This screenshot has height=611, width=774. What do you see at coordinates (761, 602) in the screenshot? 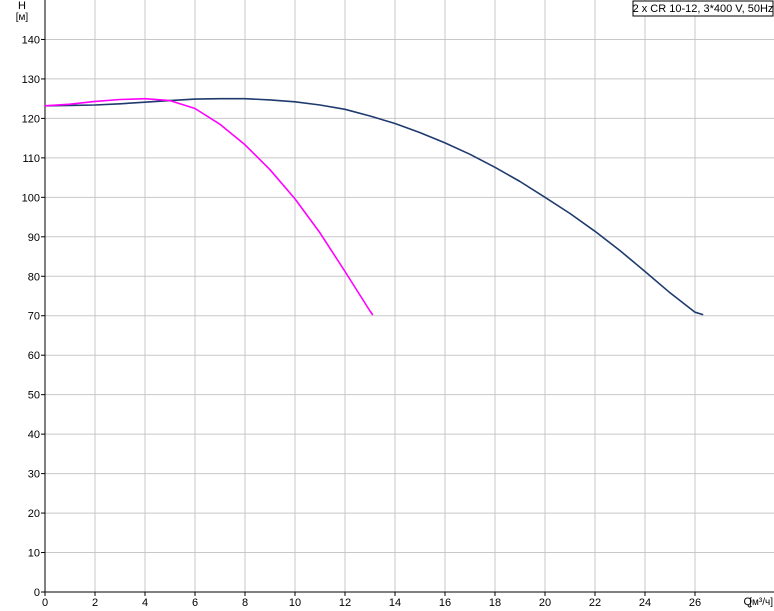
I see `x-axis-unit: [м³/ч]` at bounding box center [761, 602].